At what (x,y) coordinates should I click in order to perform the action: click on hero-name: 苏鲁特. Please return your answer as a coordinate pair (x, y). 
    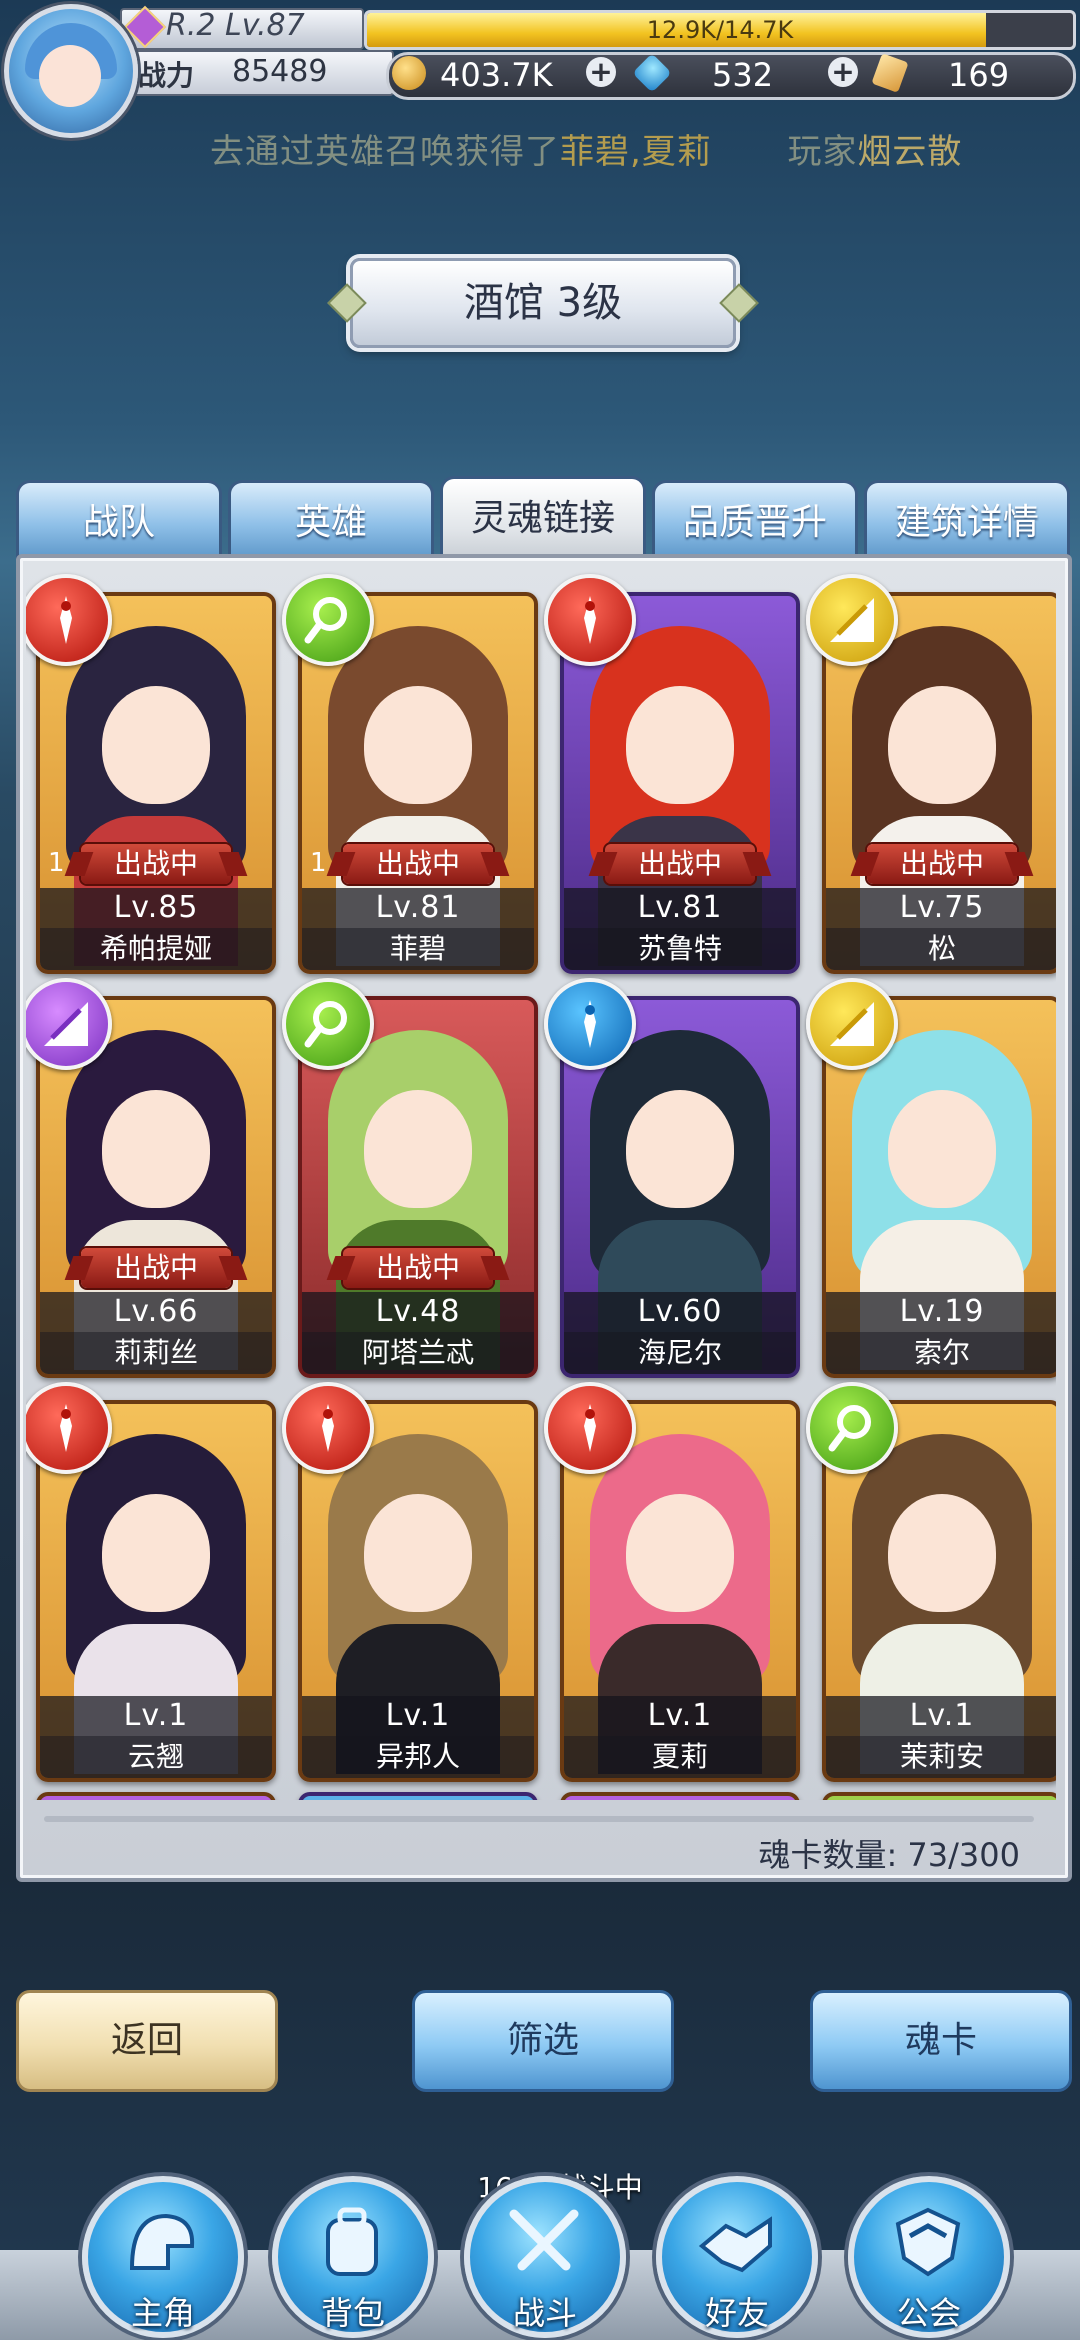
    Looking at the image, I should click on (680, 949).